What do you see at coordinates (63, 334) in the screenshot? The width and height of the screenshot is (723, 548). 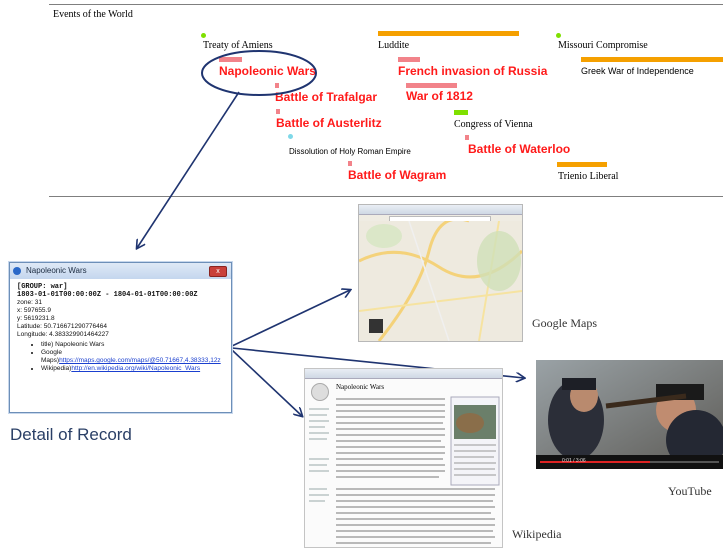 I see `record-field: Longitude: 4.383329901464227` at bounding box center [63, 334].